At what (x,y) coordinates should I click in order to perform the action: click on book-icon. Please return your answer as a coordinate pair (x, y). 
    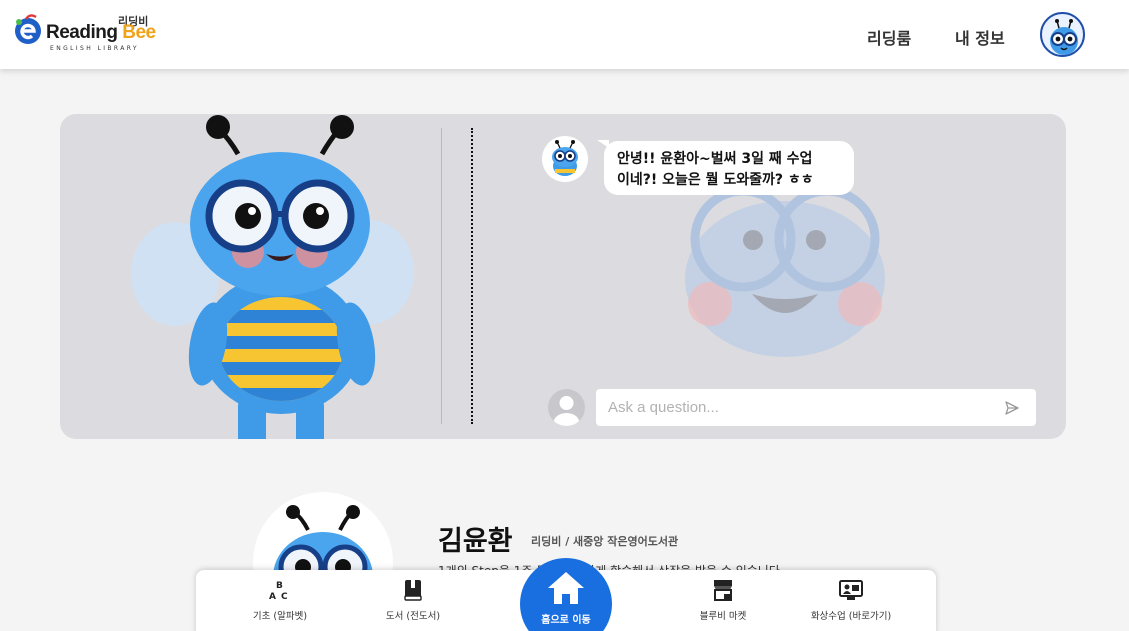
    Looking at the image, I should click on (413, 590).